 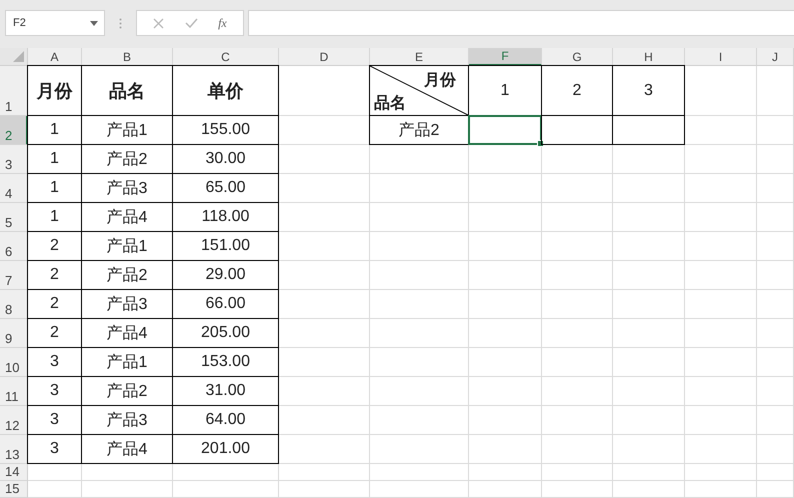 I want to click on header-cell: 月份, so click(x=54, y=90).